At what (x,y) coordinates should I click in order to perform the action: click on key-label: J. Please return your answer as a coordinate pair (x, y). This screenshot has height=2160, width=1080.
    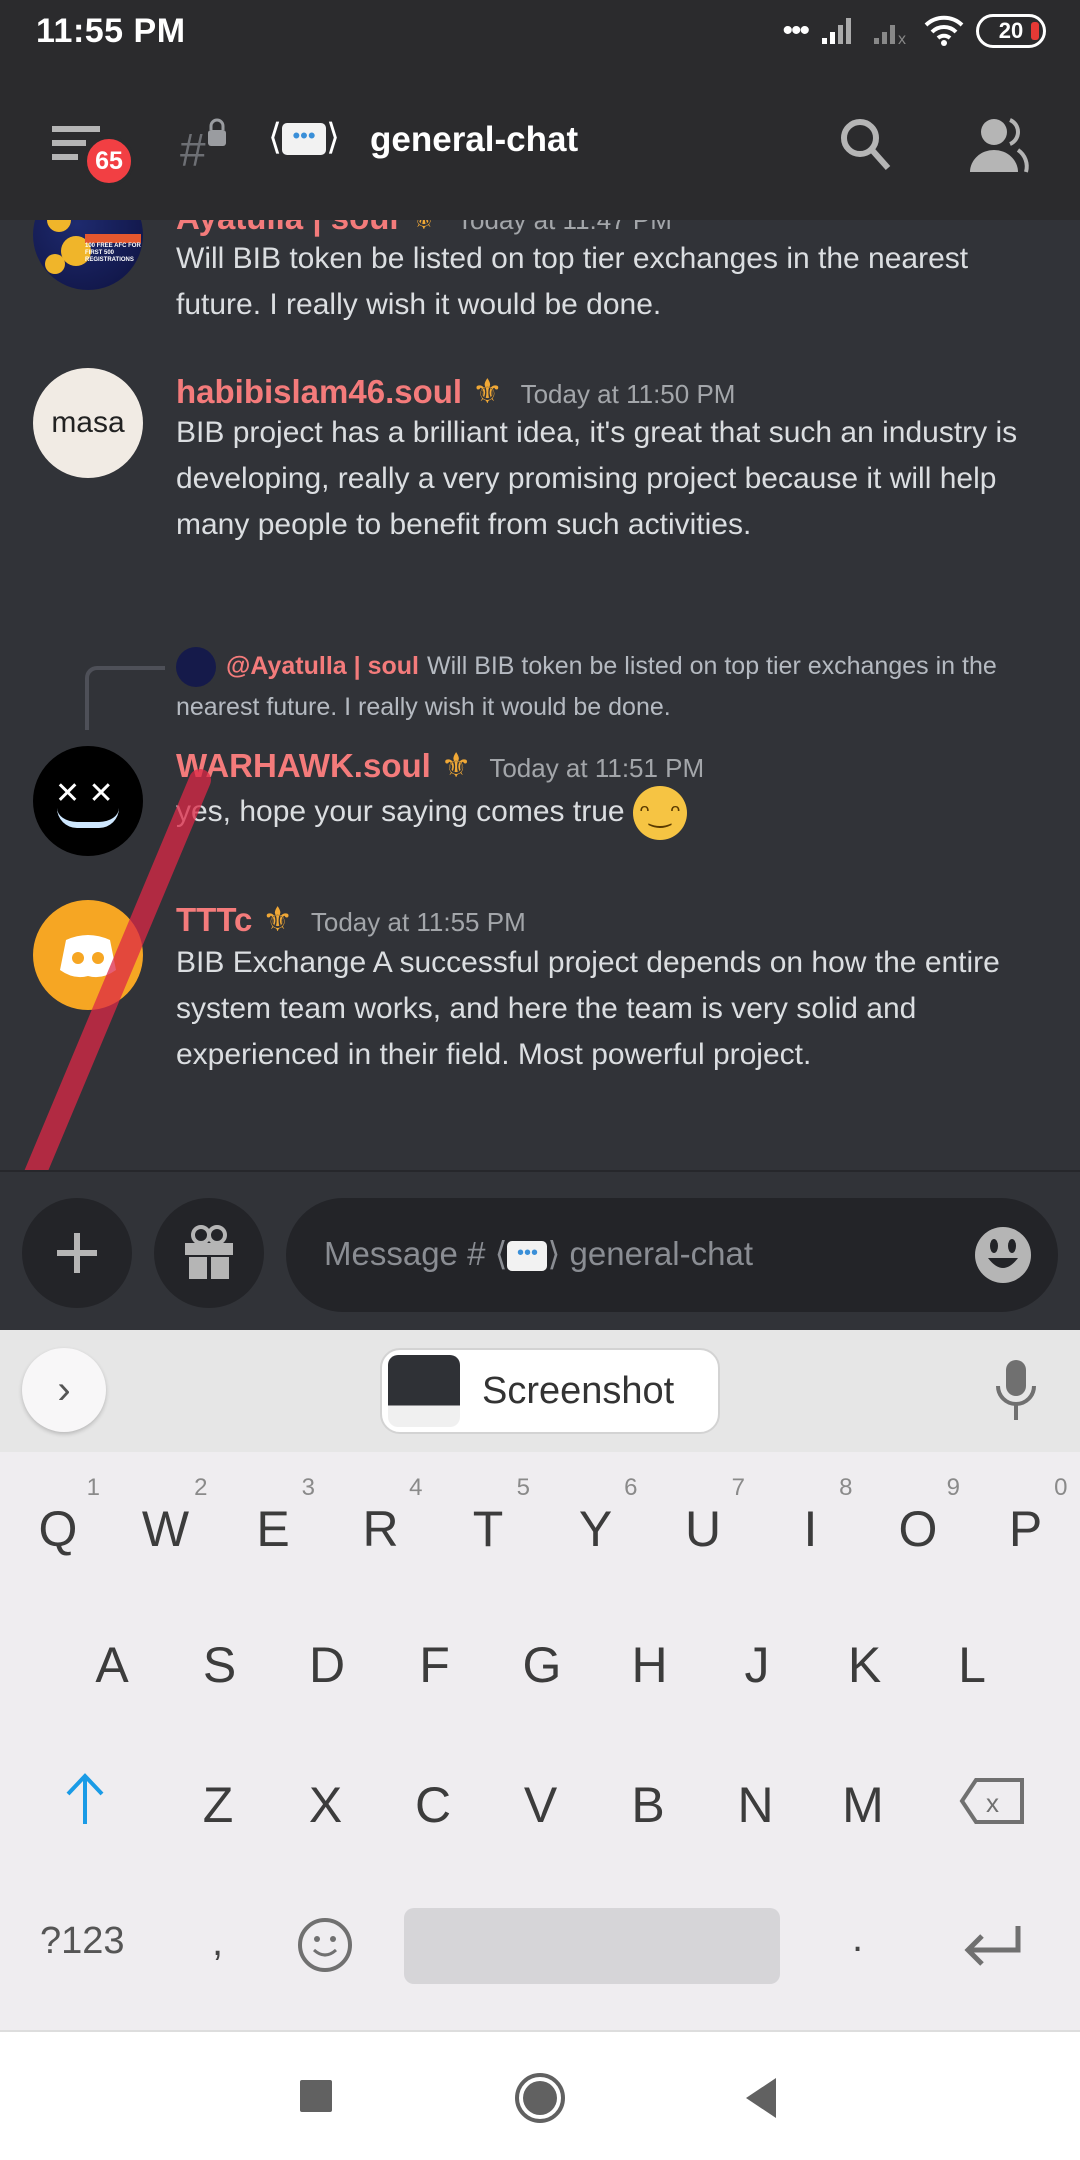
    Looking at the image, I should click on (757, 1665).